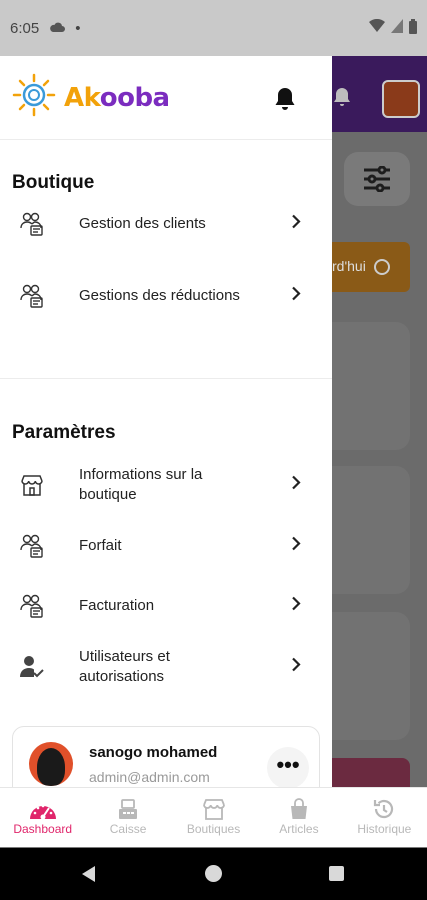  What do you see at coordinates (128, 829) in the screenshot?
I see `nav-label: Caisse` at bounding box center [128, 829].